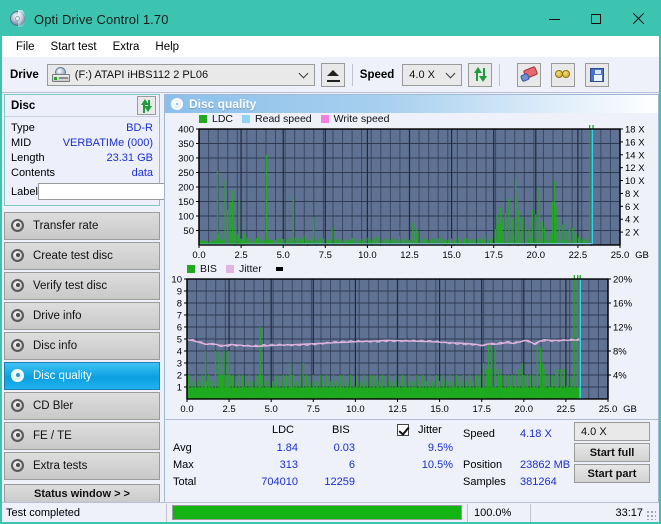 The height and width of the screenshot is (524, 661). What do you see at coordinates (82, 406) in the screenshot?
I see `sidebar-item-cd-bler: CD Bler` at bounding box center [82, 406].